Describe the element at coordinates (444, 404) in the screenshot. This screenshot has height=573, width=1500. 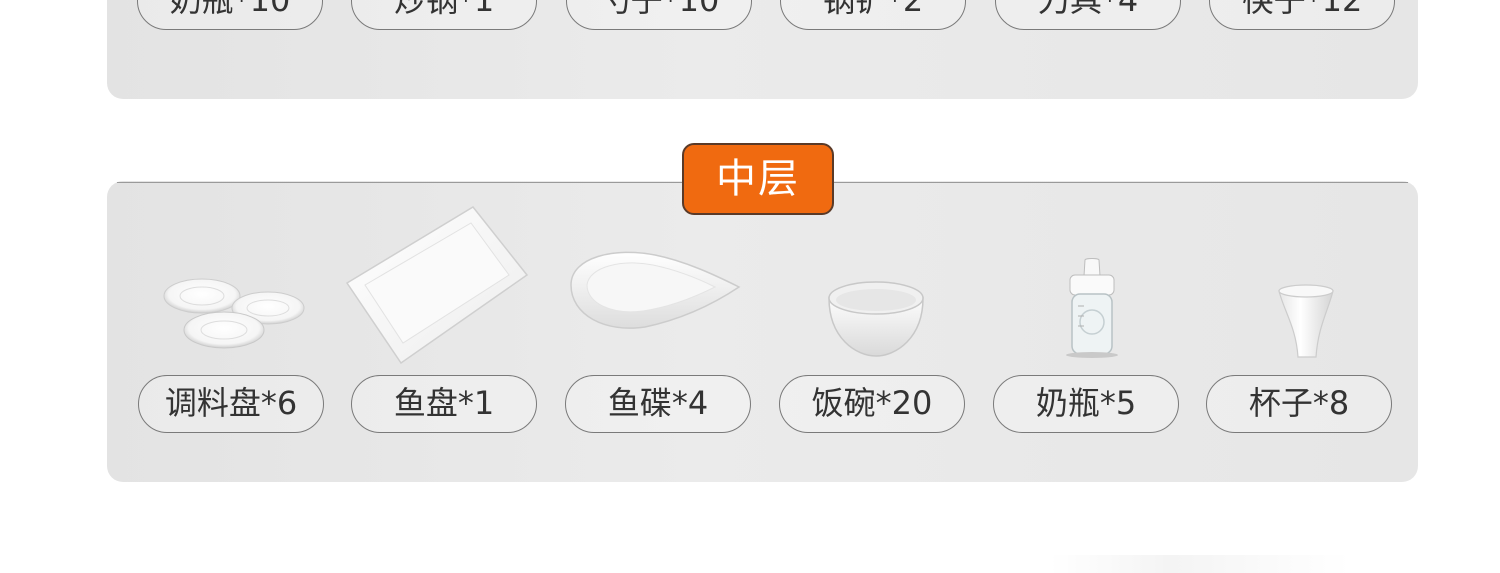
I see `middle-item-label-2: 鱼盘*1` at that location.